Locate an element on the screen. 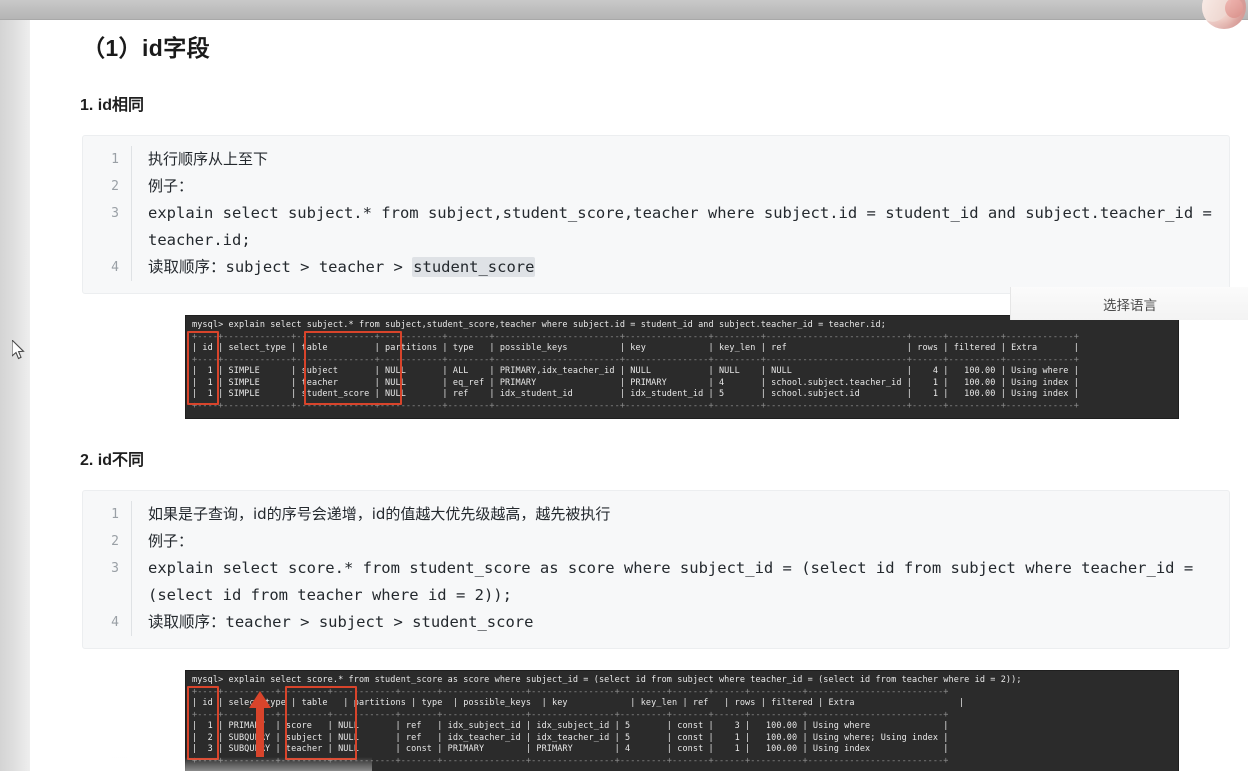 This screenshot has width=1248, height=771. mouse-cursor-icon is located at coordinates (18, 350).